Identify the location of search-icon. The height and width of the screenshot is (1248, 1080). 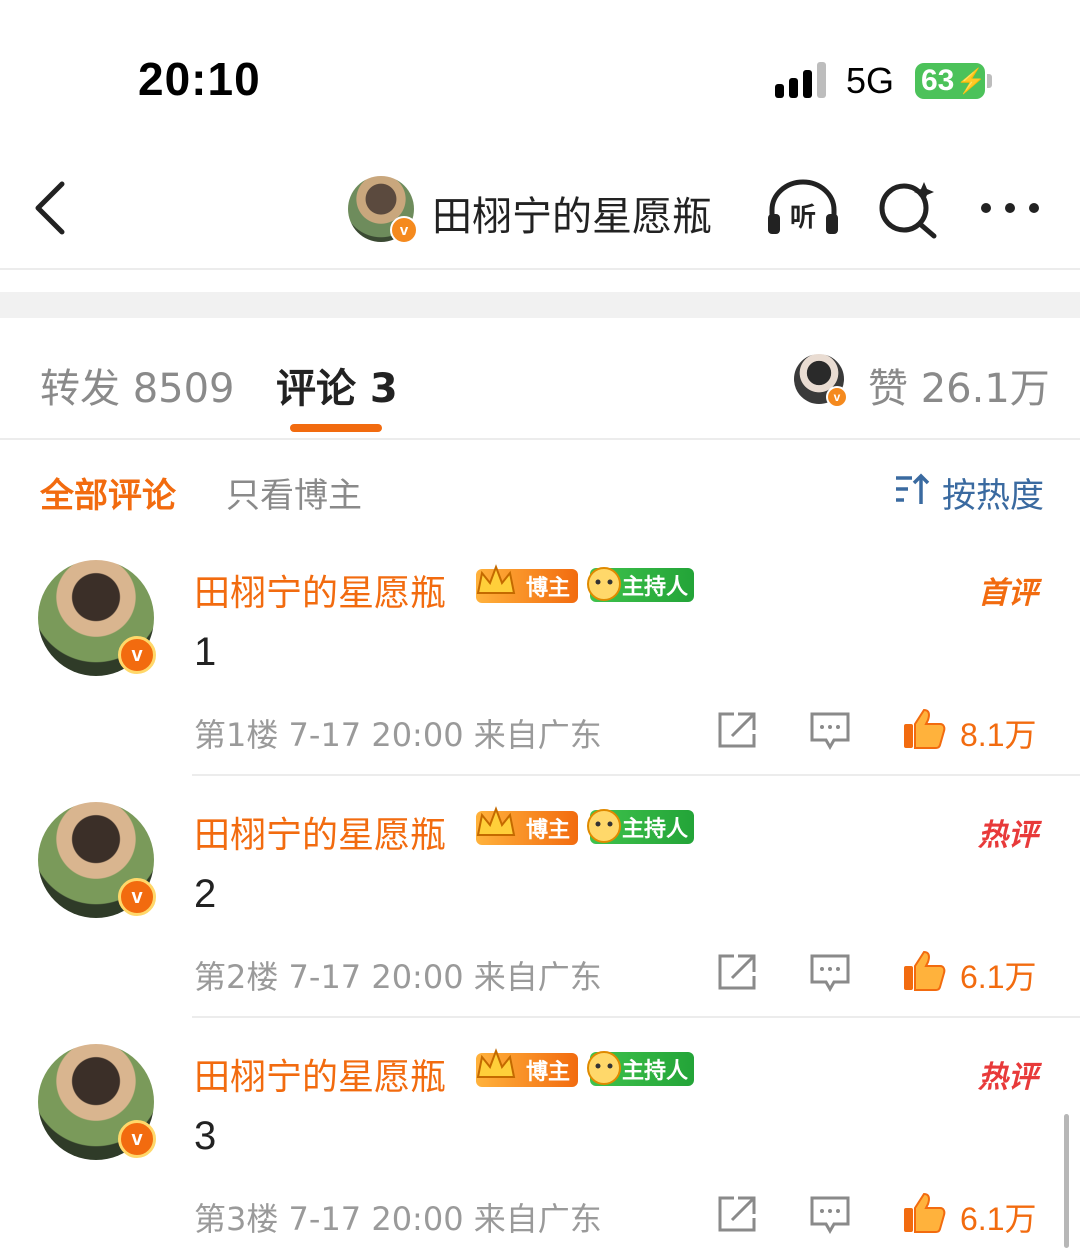
(908, 210).